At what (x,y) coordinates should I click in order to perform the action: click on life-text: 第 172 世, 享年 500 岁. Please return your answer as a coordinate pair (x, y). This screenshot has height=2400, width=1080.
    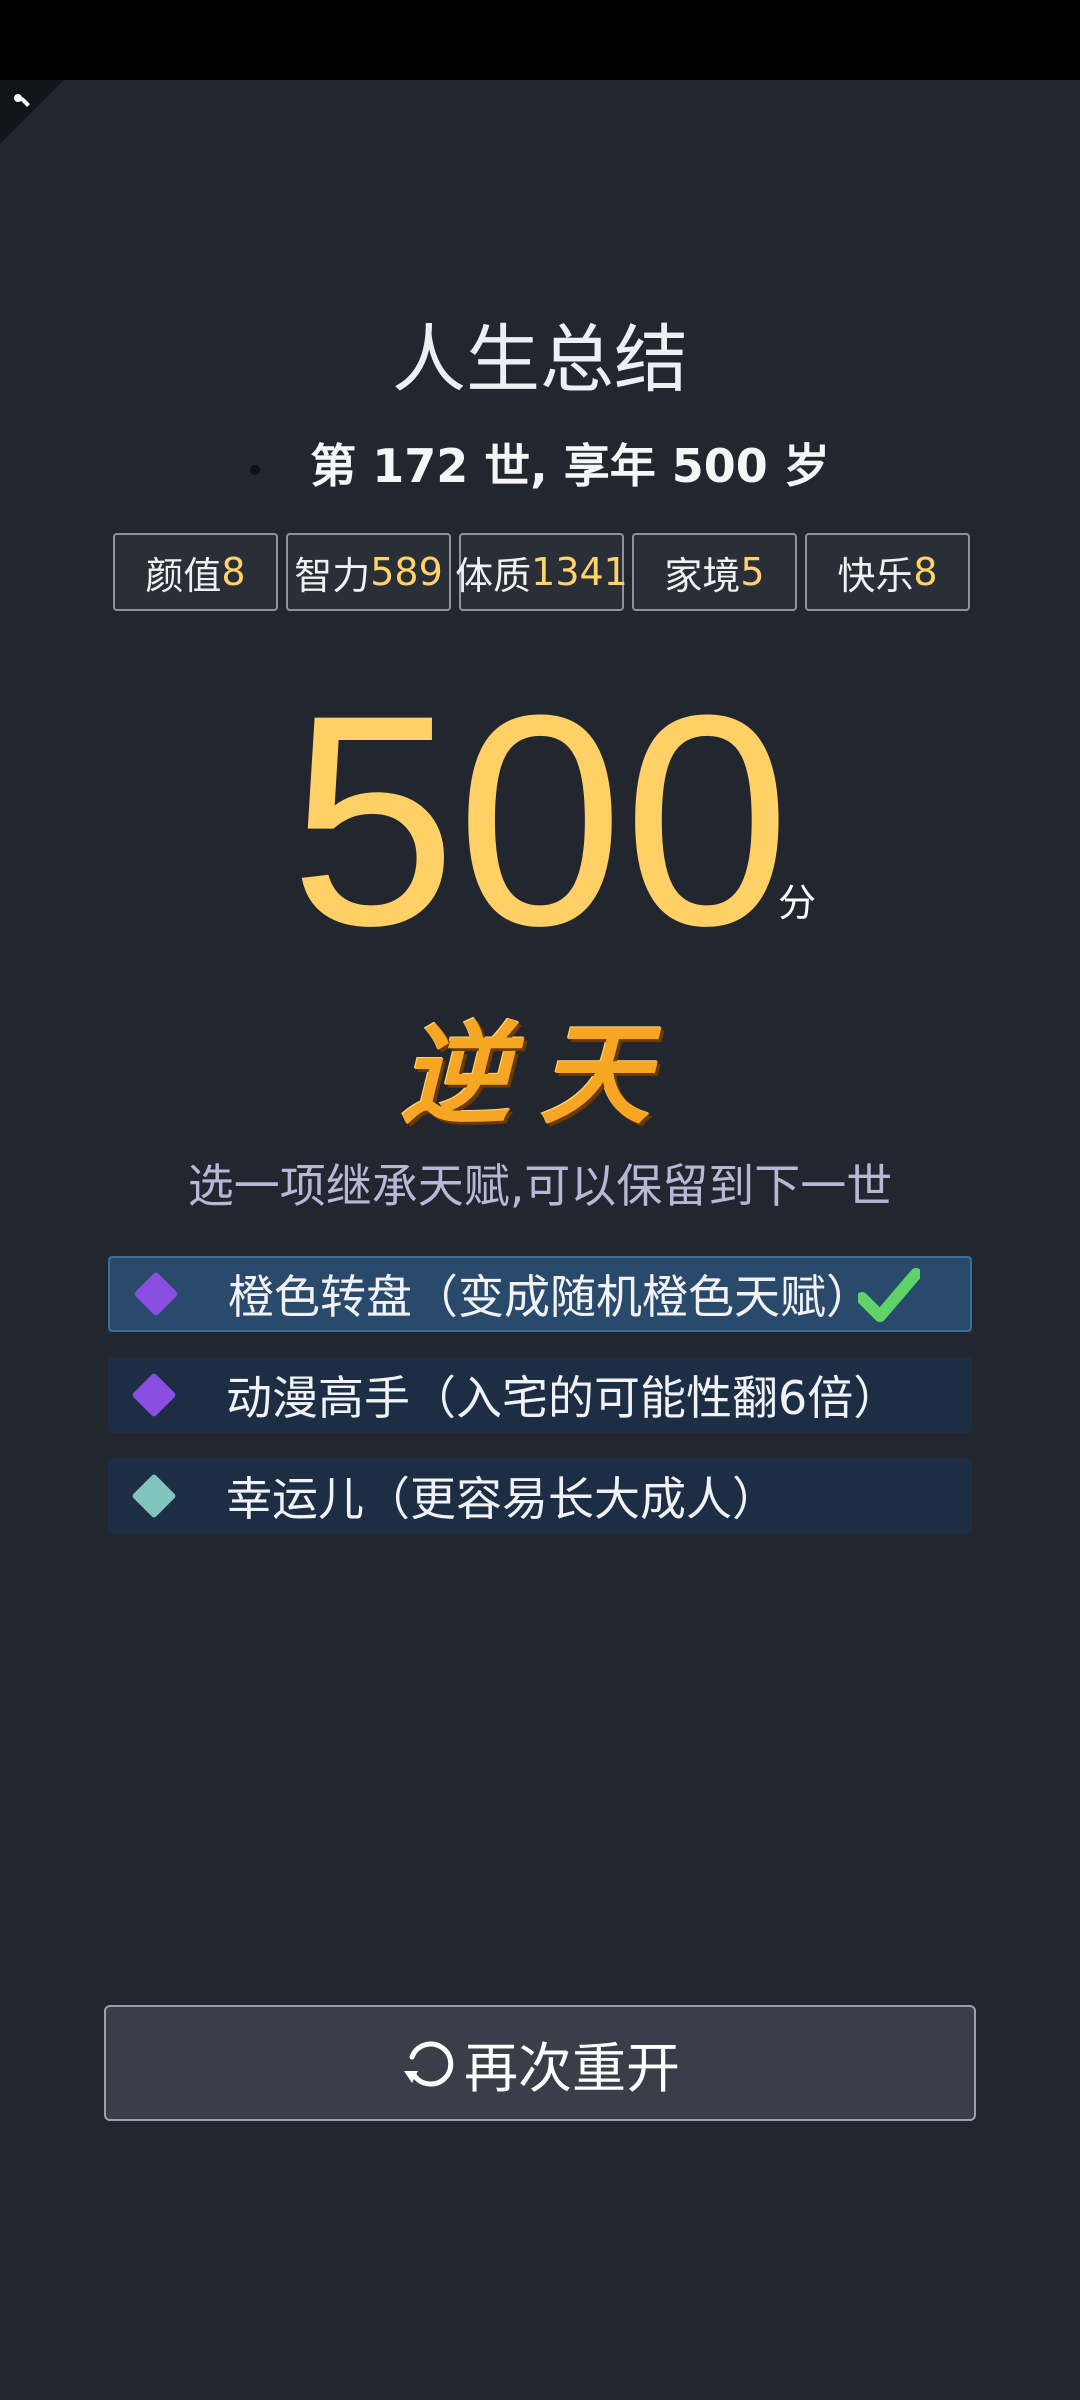
    Looking at the image, I should click on (570, 466).